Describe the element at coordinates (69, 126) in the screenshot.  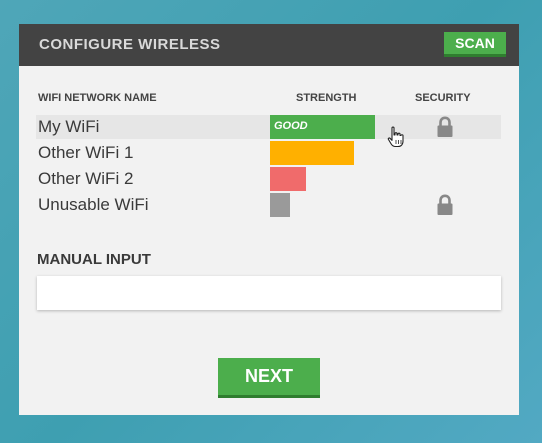
I see `network-name: My WiFi` at that location.